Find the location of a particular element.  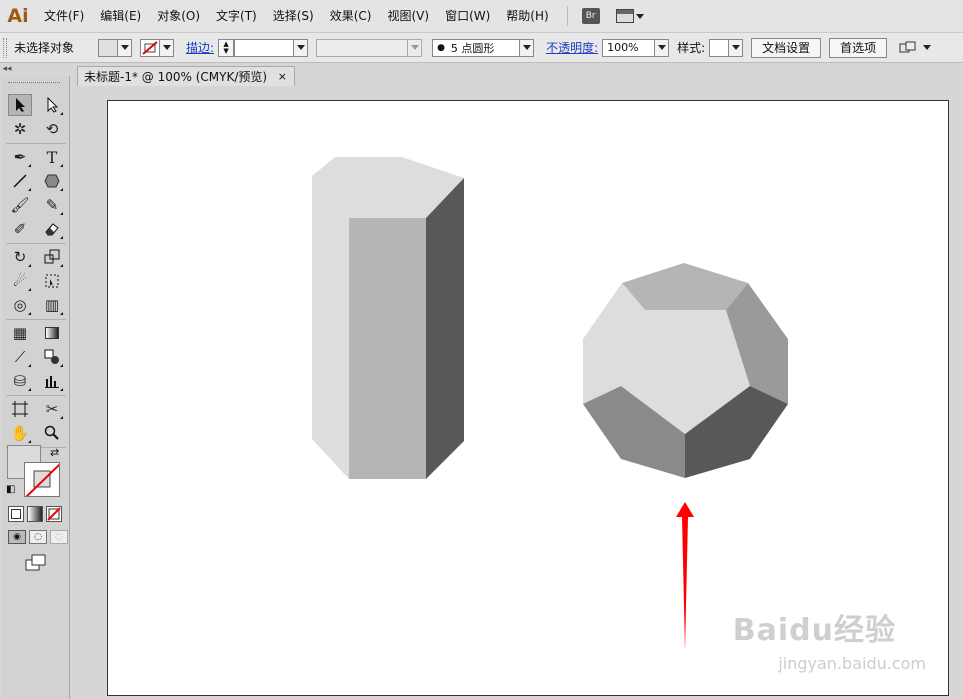

rotate-tool: ↻ is located at coordinates (20, 257).